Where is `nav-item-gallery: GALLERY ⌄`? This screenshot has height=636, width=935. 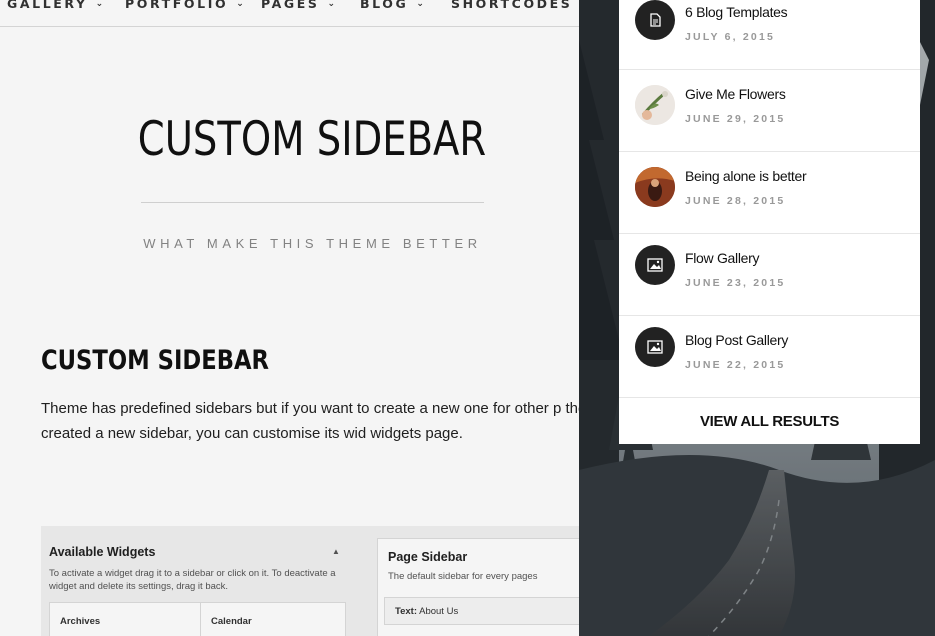 nav-item-gallery: GALLERY ⌄ is located at coordinates (55, 5).